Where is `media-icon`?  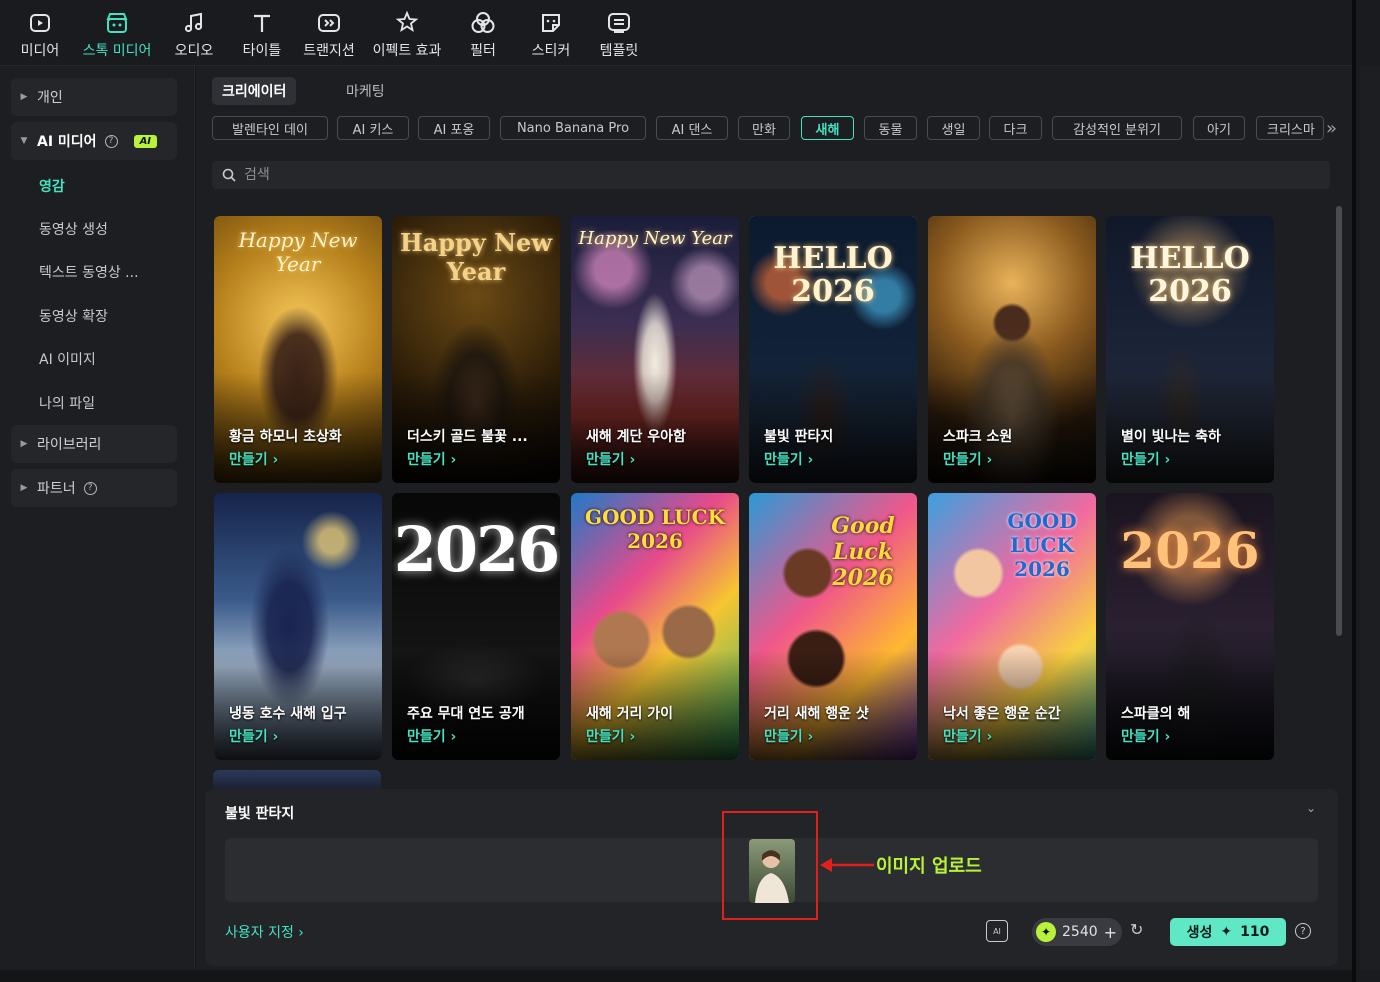
media-icon is located at coordinates (40, 23).